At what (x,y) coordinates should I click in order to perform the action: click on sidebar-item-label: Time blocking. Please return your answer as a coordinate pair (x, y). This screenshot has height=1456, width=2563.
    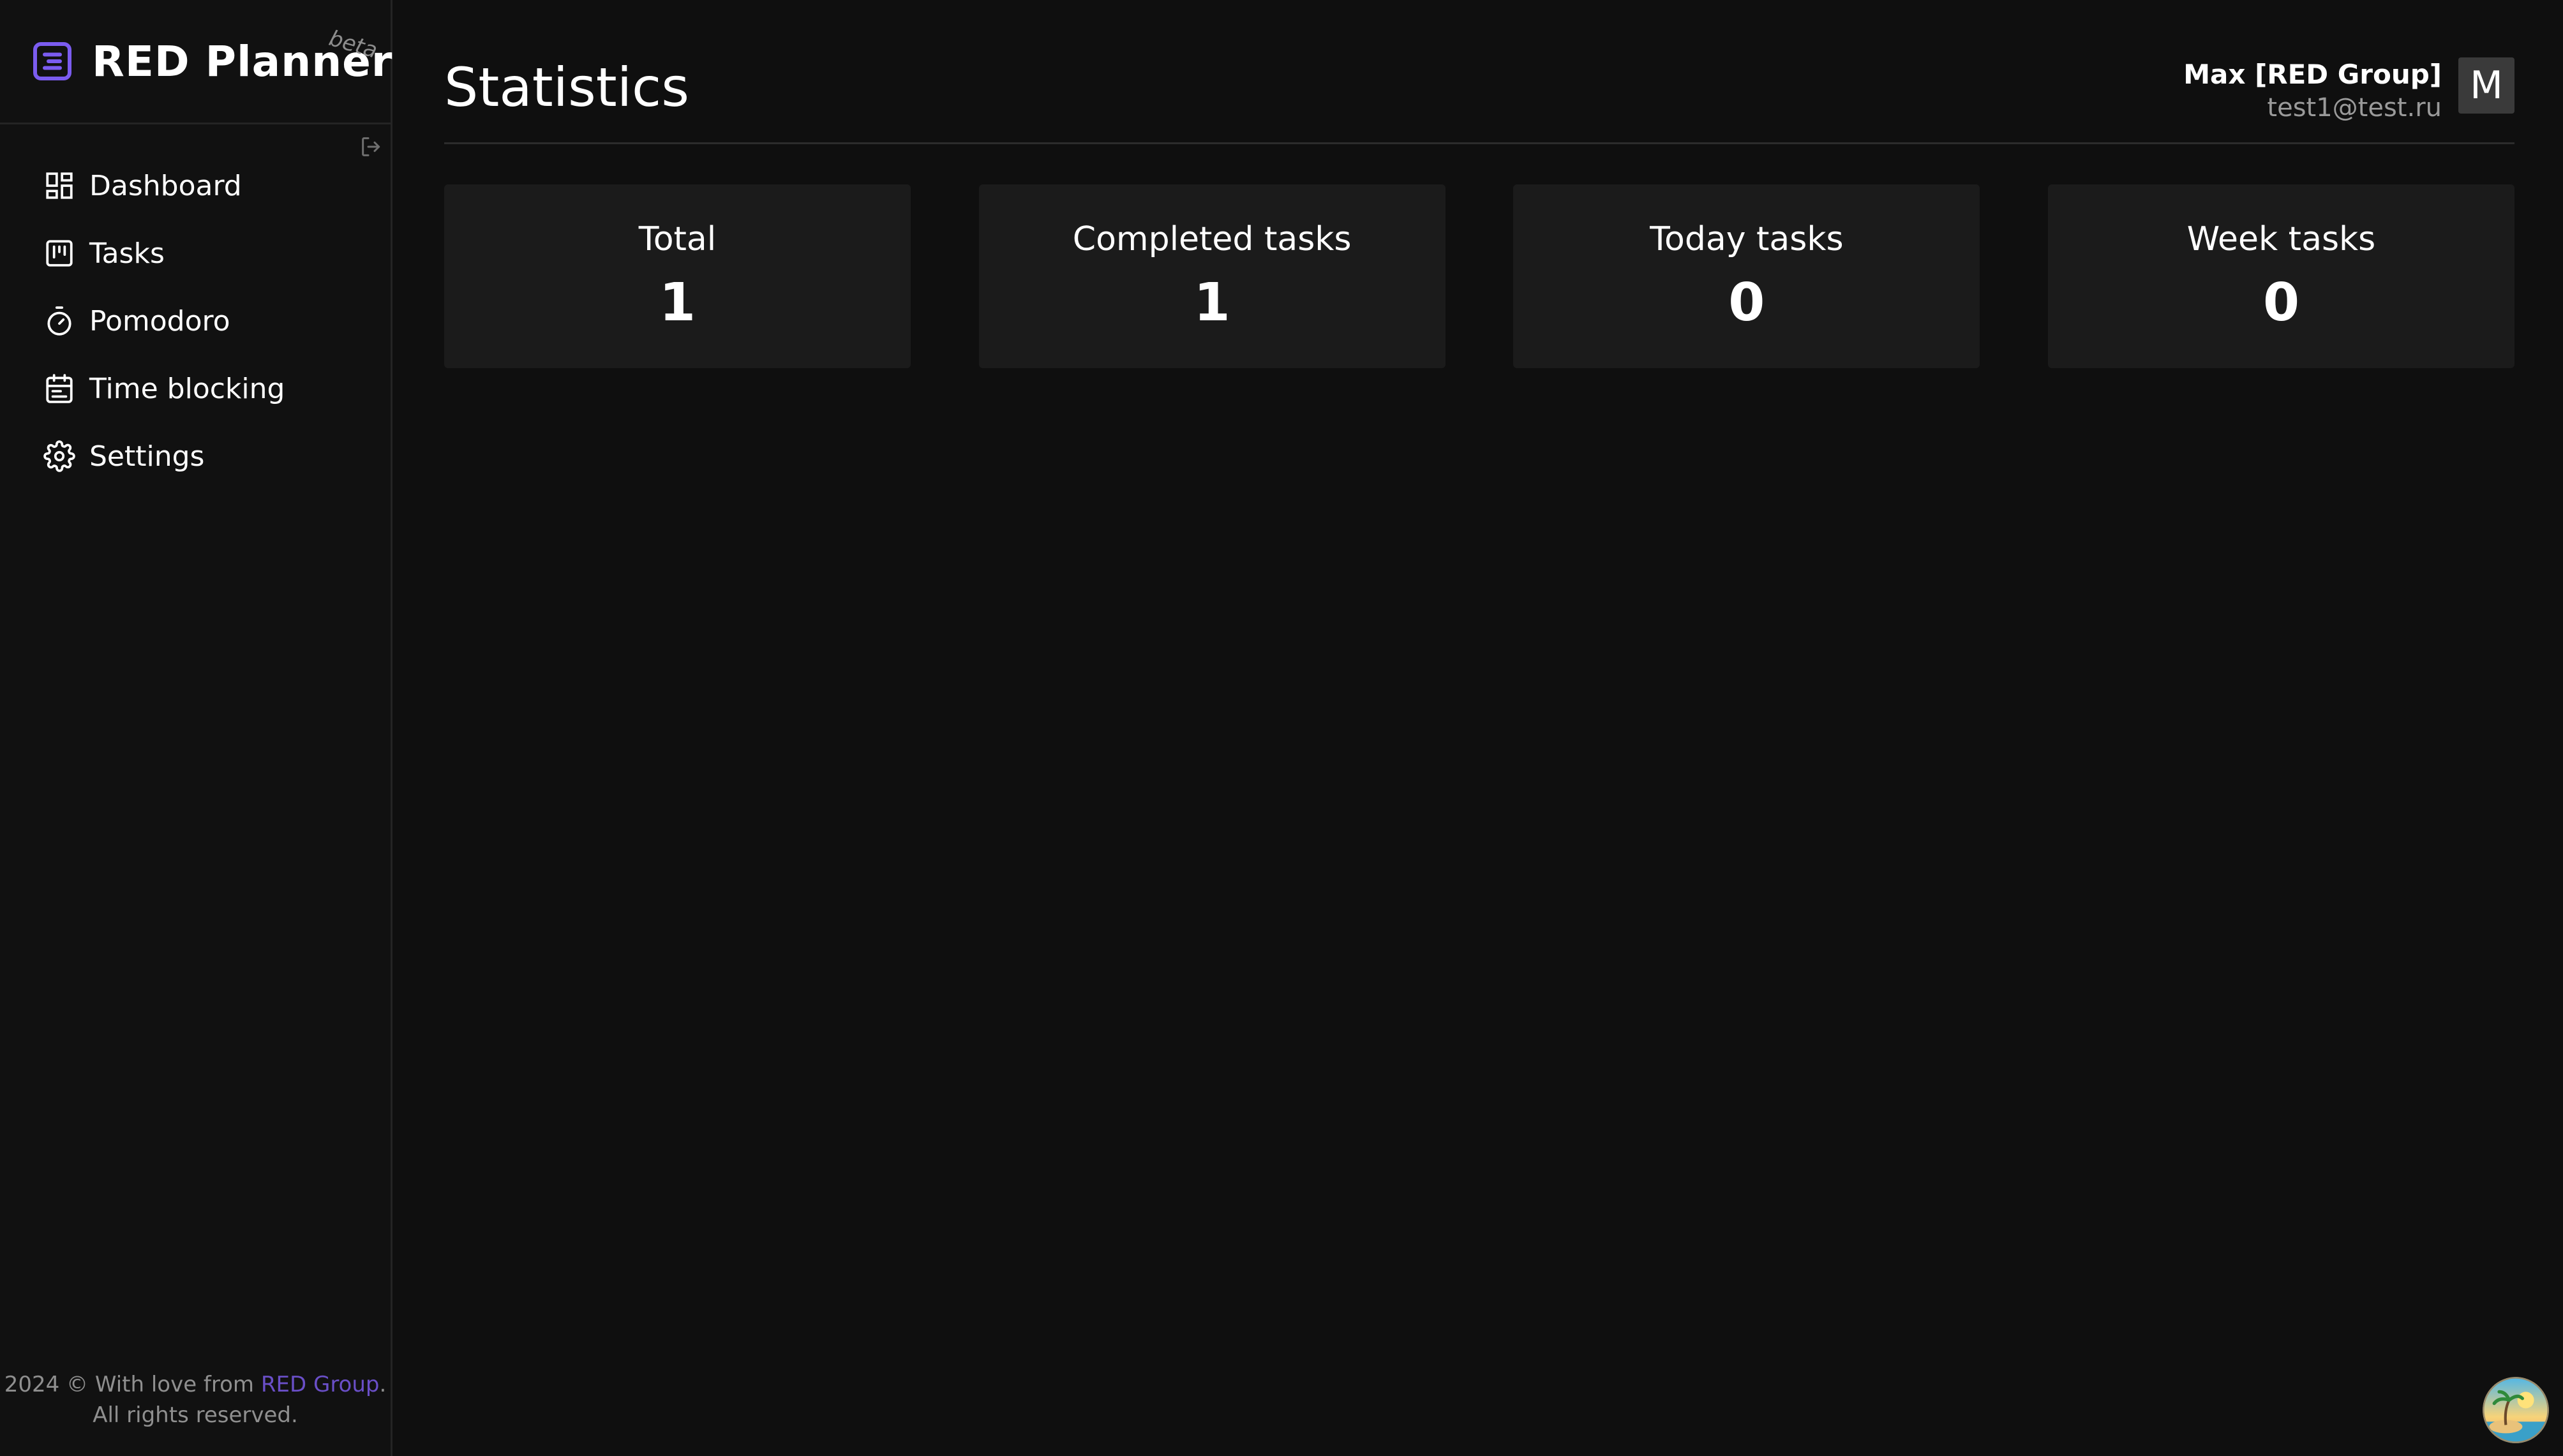
    Looking at the image, I should click on (187, 388).